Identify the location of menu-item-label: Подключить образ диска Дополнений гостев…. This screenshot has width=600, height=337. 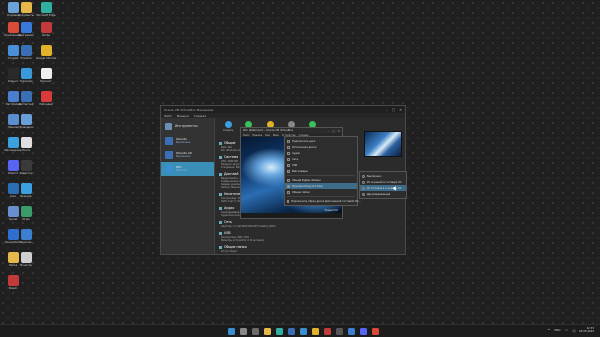
(326, 201).